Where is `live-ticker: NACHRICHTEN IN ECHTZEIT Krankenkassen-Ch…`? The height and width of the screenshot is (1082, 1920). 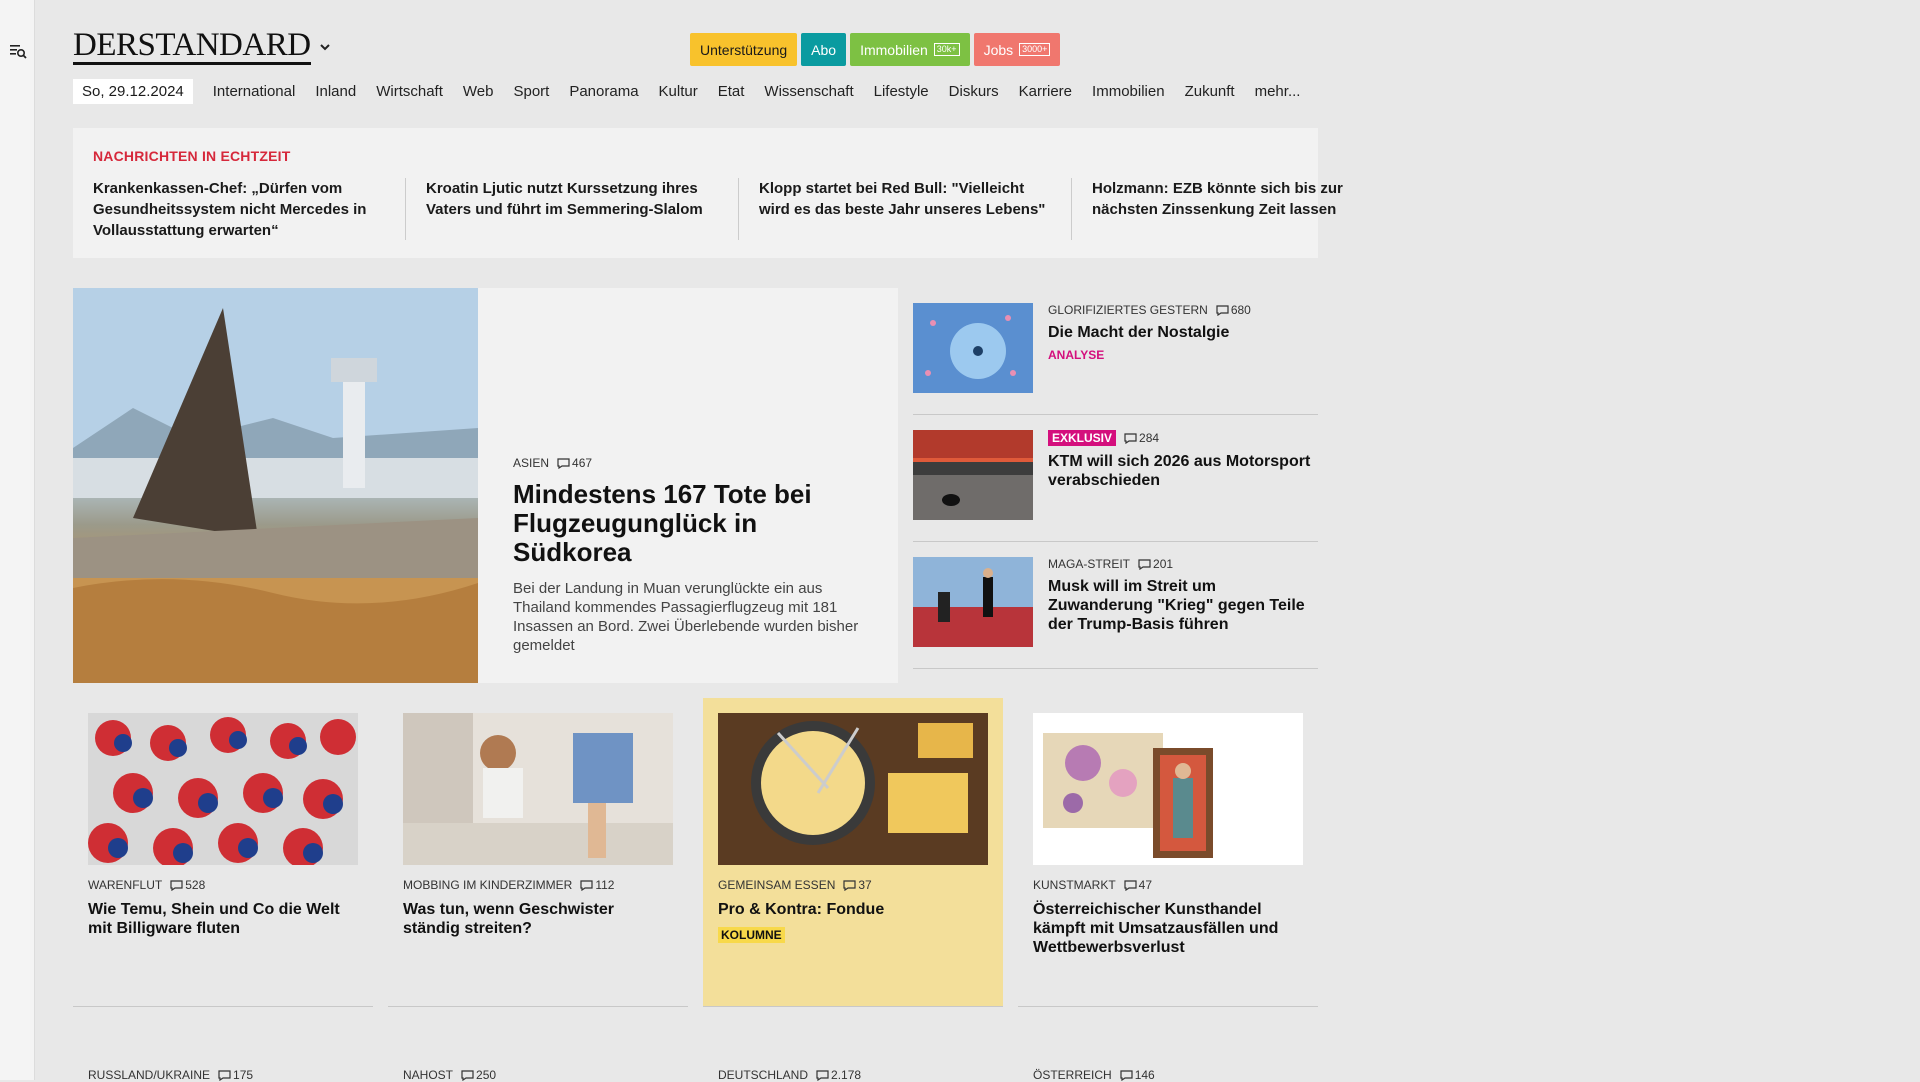
live-ticker: NACHRICHTEN IN ECHTZEIT Krankenkassen-Ch… is located at coordinates (708, 193).